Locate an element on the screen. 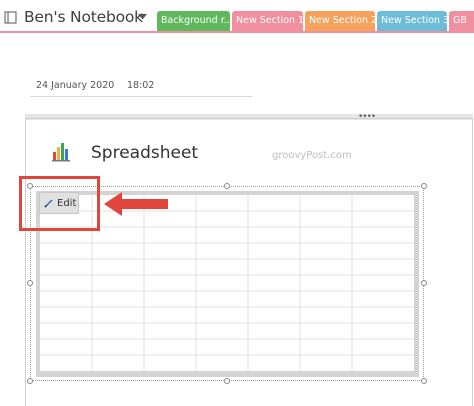 This screenshot has height=406, width=474. watermark-text: groovyPost.com is located at coordinates (312, 155).